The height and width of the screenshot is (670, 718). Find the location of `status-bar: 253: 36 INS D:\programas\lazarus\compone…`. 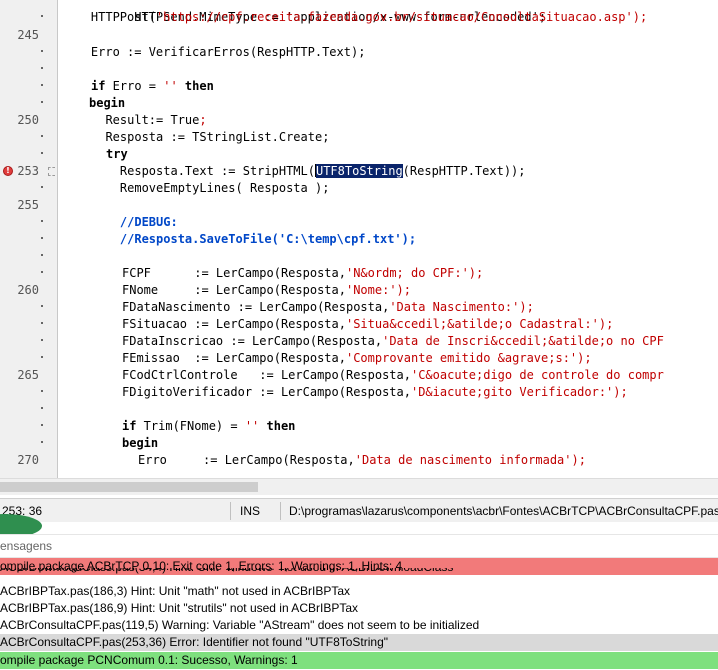

status-bar: 253: 36 INS D:\programas\lazarus\compone… is located at coordinates (359, 510).